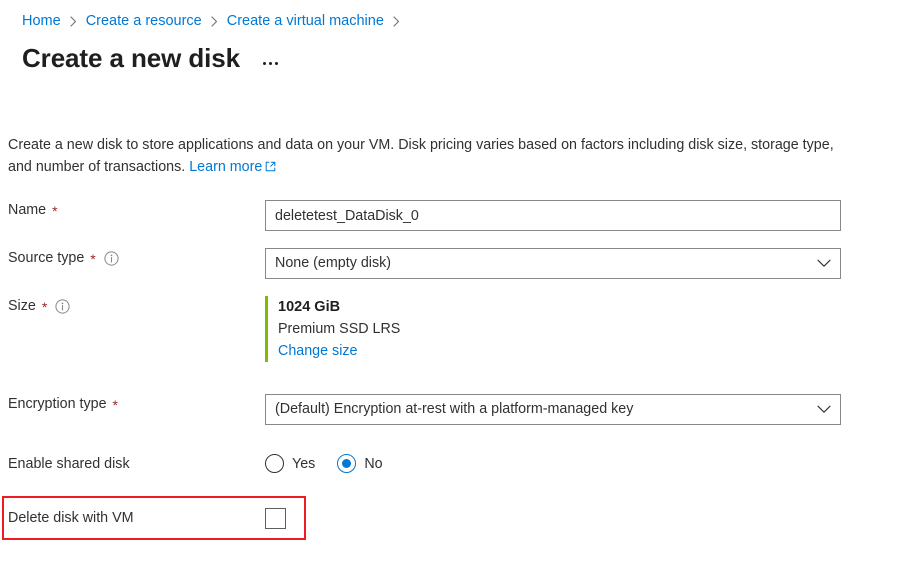  I want to click on enable-shared-disk-radio-group: Yes No, so click(594, 463).